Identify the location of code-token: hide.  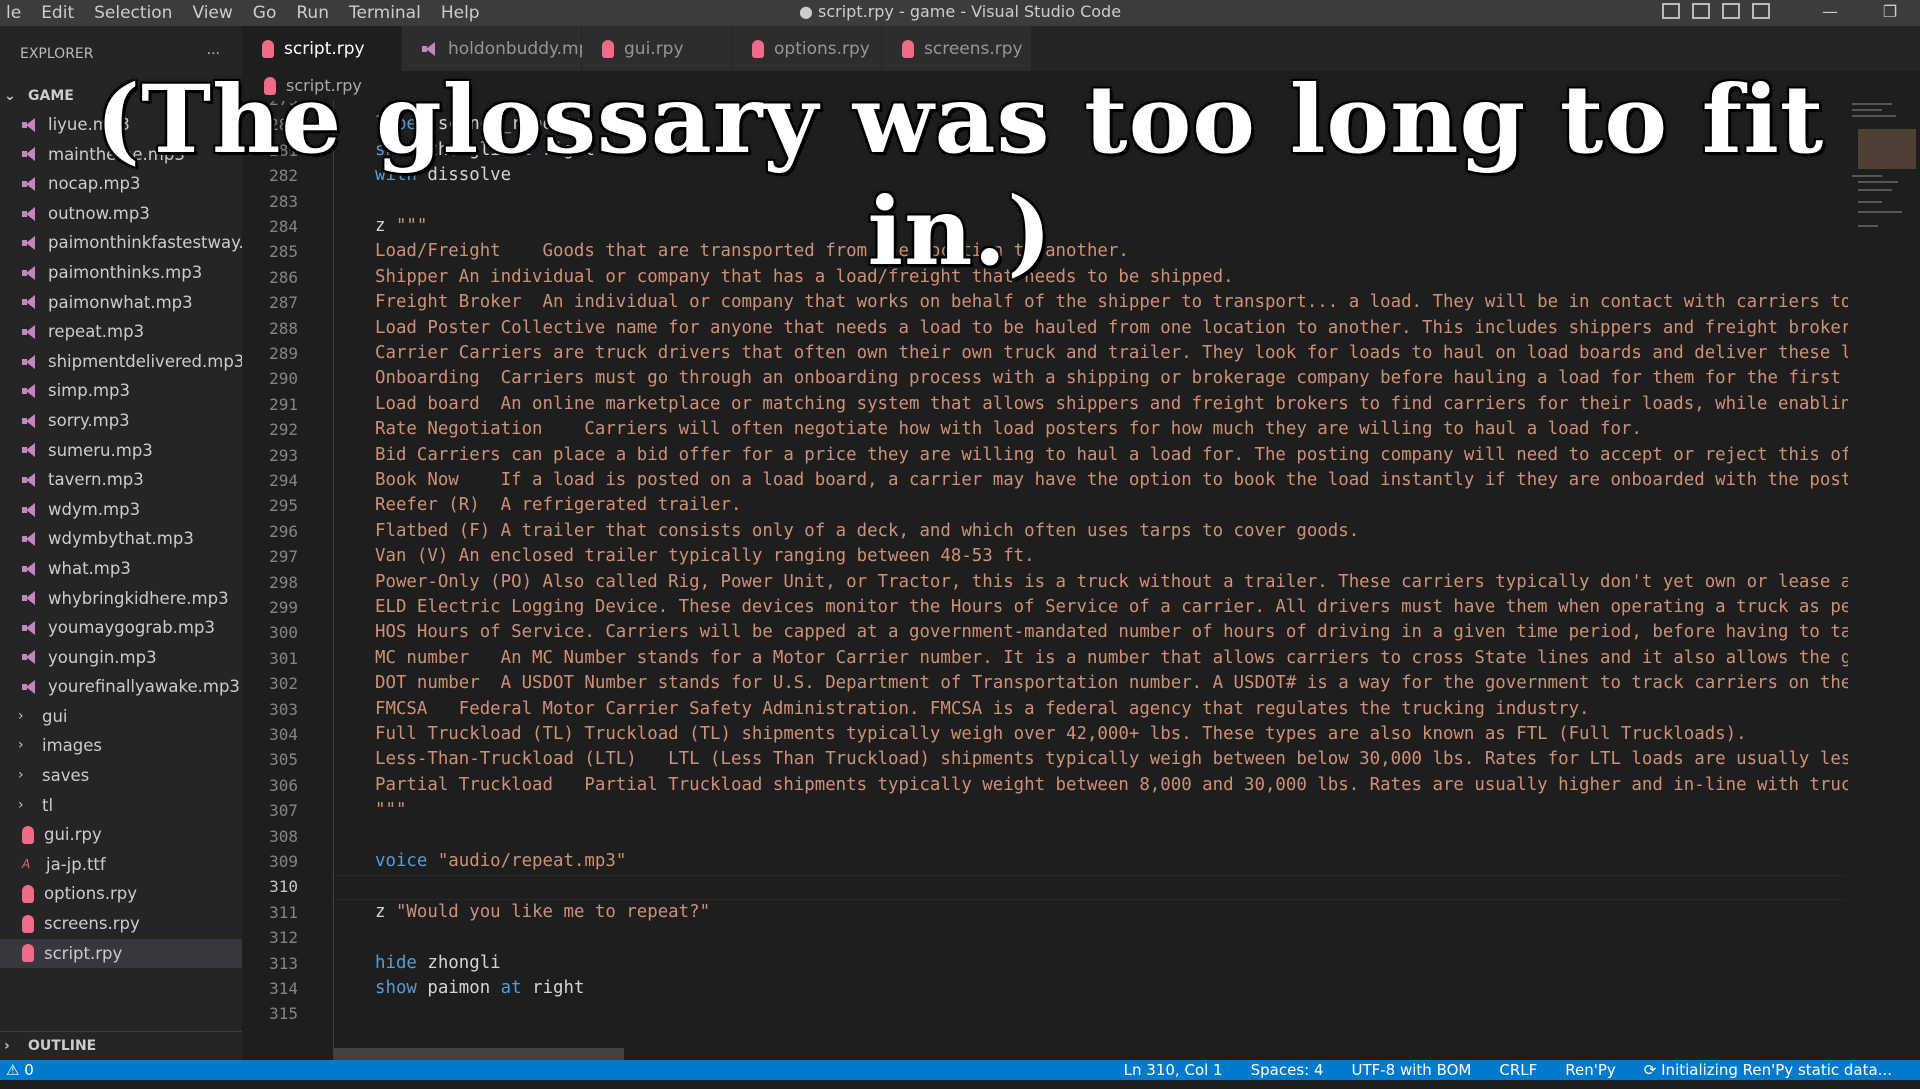
(401, 962).